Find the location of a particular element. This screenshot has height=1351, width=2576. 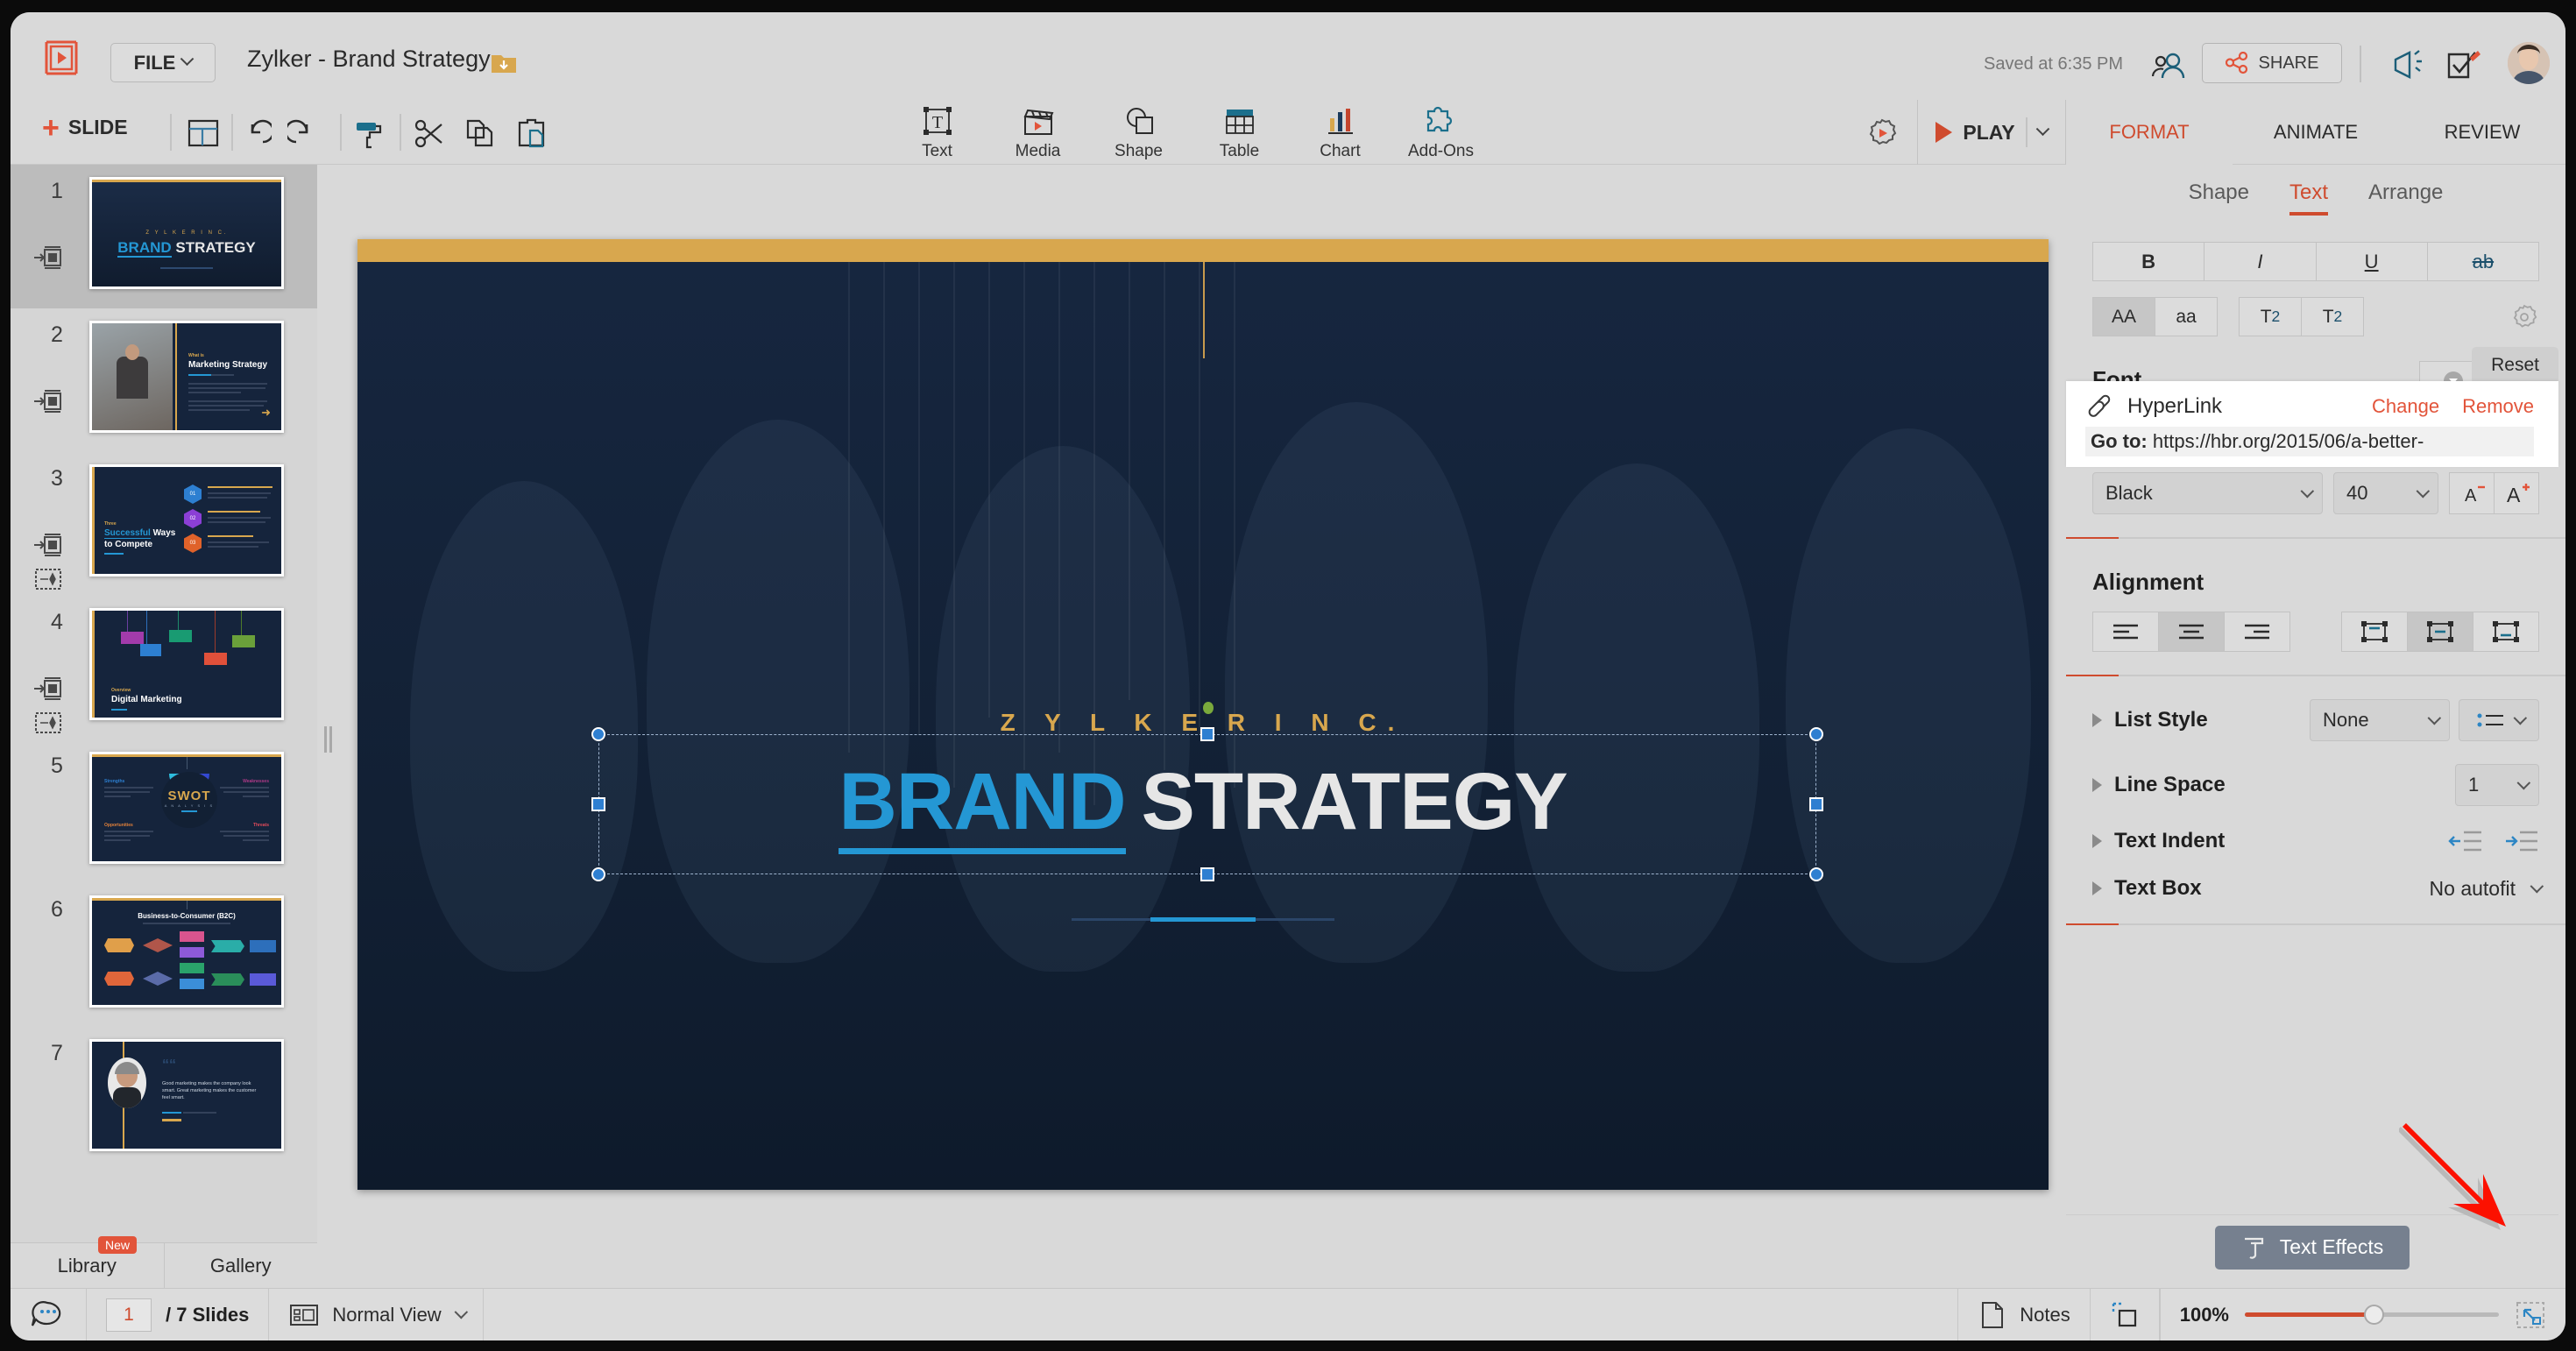

resize-handle-br is located at coordinates (1816, 874).